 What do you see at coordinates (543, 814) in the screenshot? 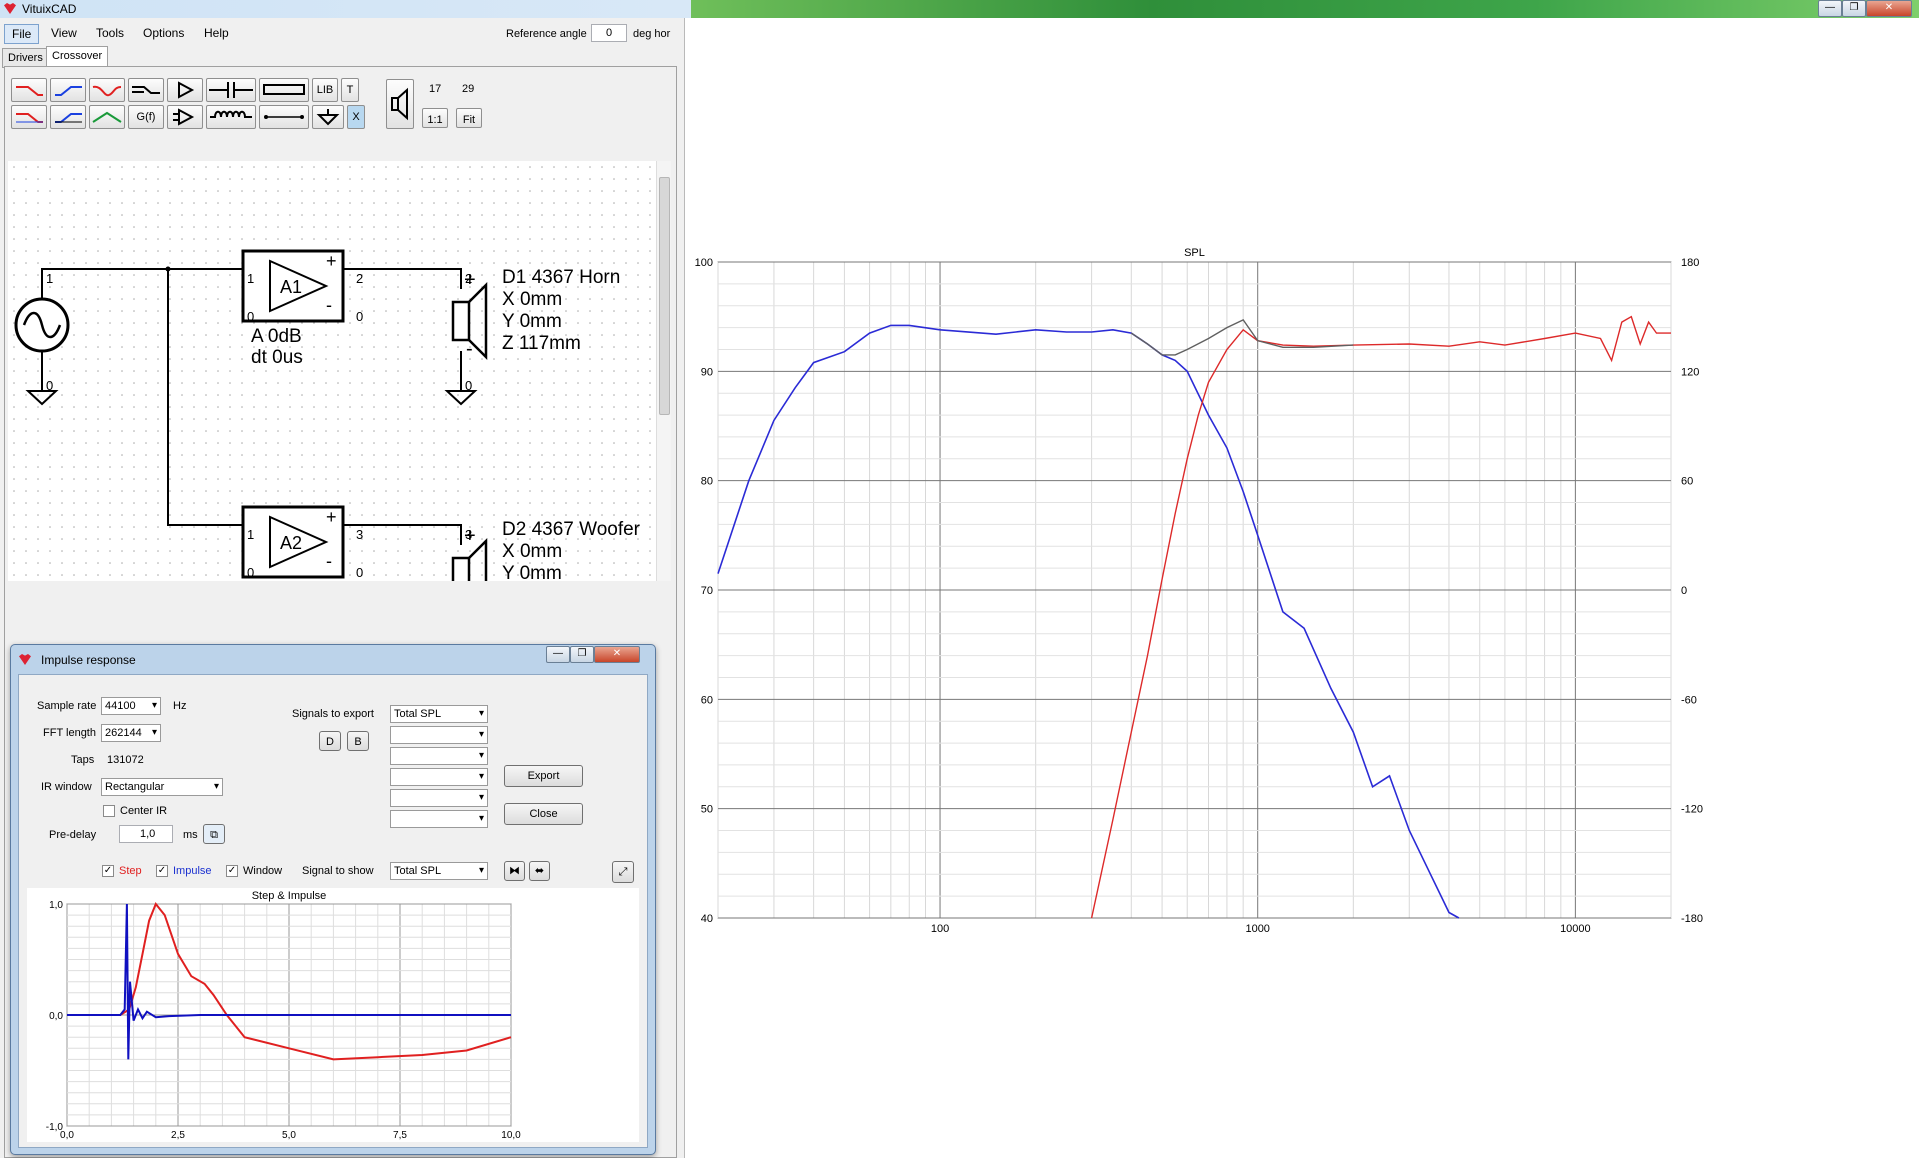
I see `close-button: Close` at bounding box center [543, 814].